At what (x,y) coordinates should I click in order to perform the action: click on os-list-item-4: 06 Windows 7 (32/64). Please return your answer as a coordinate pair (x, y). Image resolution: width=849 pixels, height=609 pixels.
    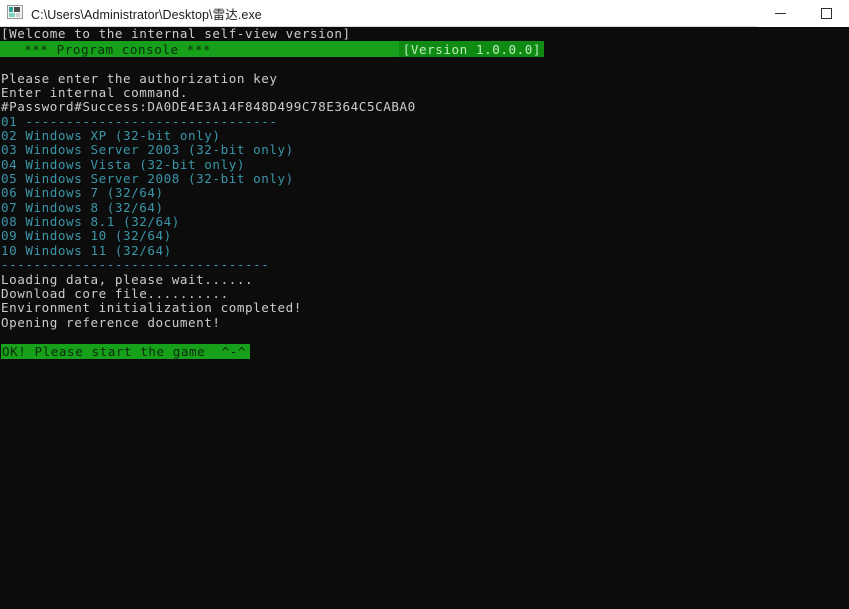
    Looking at the image, I should click on (82, 193).